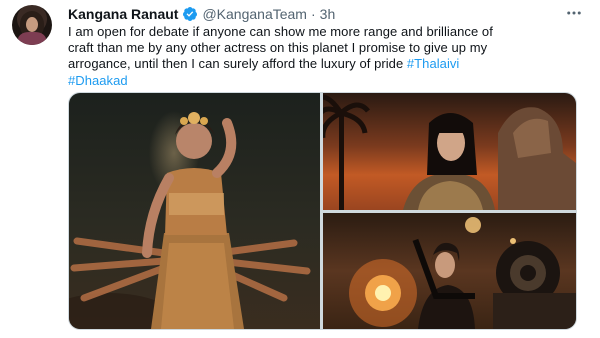 This screenshot has width=600, height=338. What do you see at coordinates (328, 81) in the screenshot?
I see `tweet-text-line: #Dhaakad` at bounding box center [328, 81].